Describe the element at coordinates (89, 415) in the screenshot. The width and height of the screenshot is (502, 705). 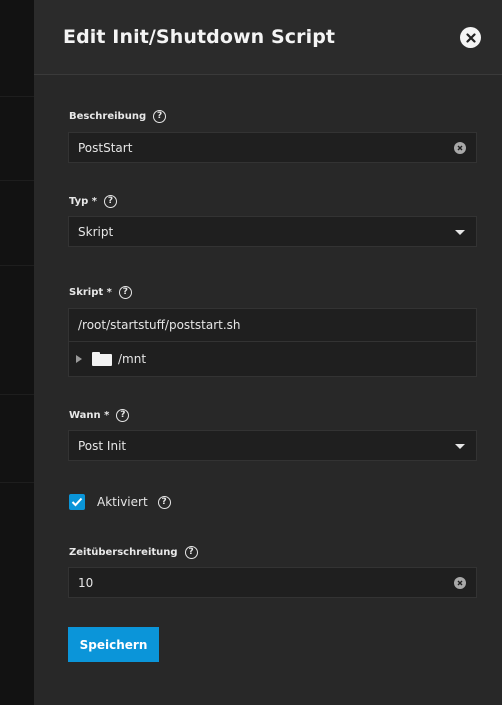
I see `when-label: Wann *` at that location.